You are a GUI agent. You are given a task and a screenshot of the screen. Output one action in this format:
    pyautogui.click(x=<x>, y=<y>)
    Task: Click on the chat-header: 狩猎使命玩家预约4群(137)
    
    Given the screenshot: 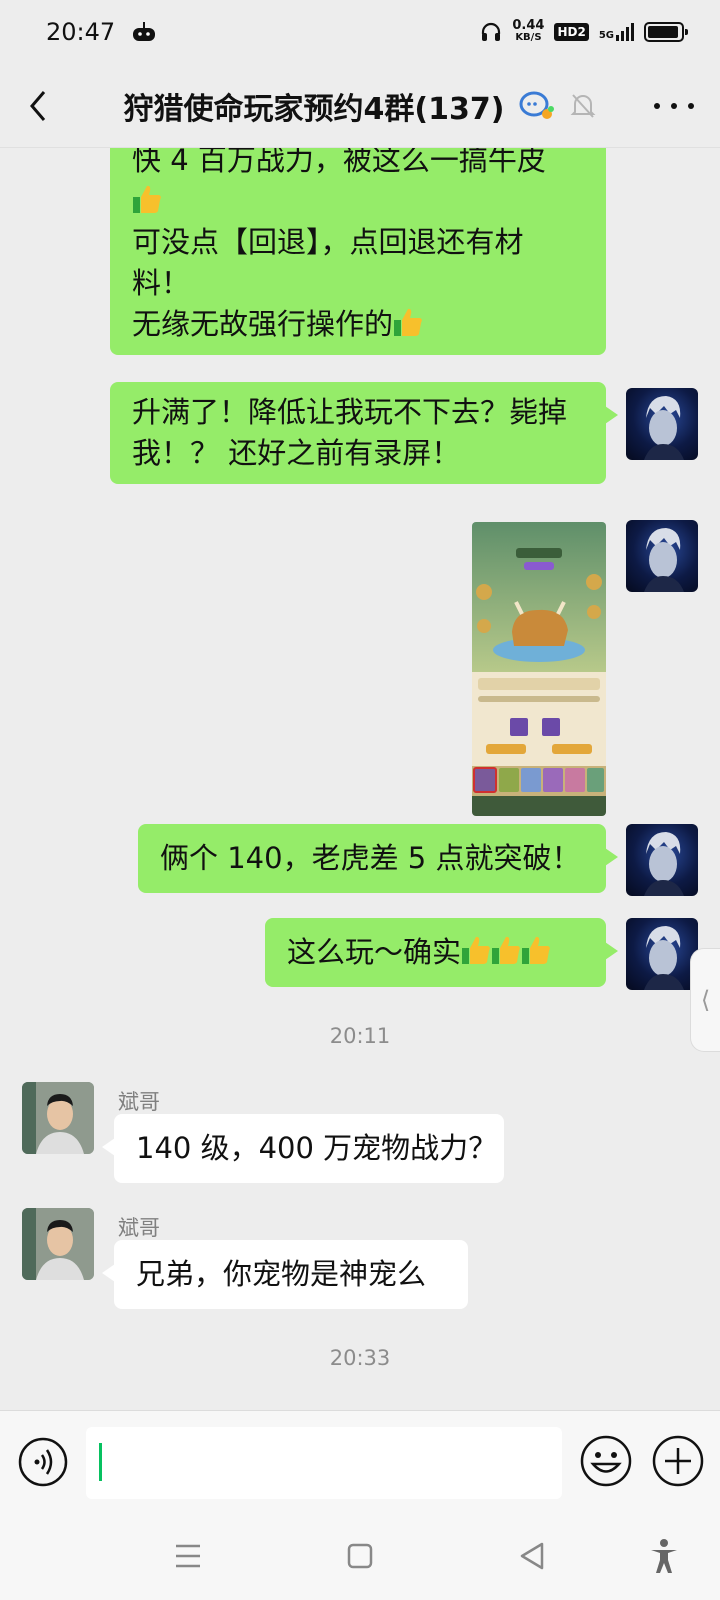 What is the action you would take?
    pyautogui.click(x=360, y=106)
    